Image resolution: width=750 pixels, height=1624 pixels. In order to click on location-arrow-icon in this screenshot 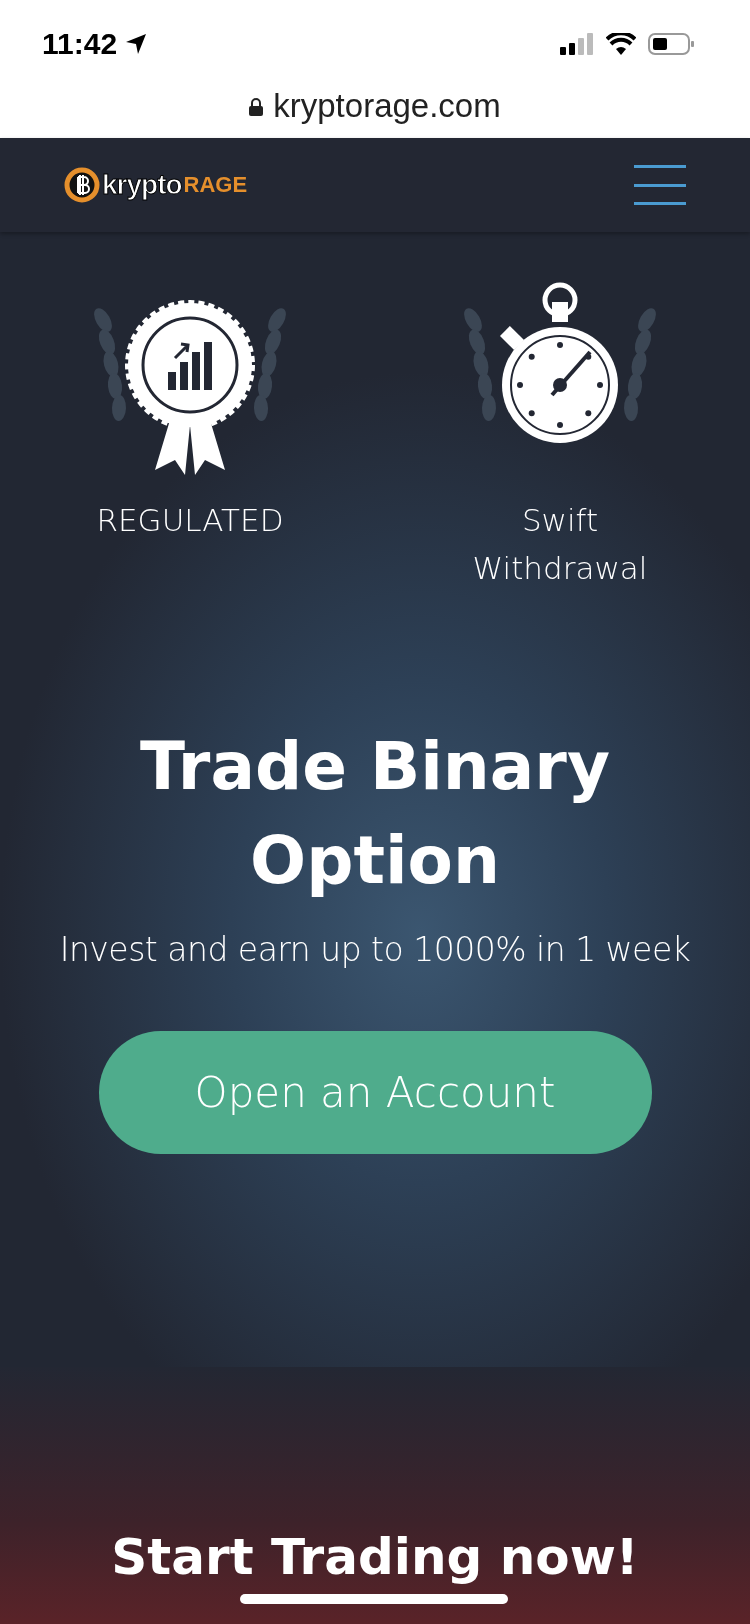, I will do `click(136, 44)`.